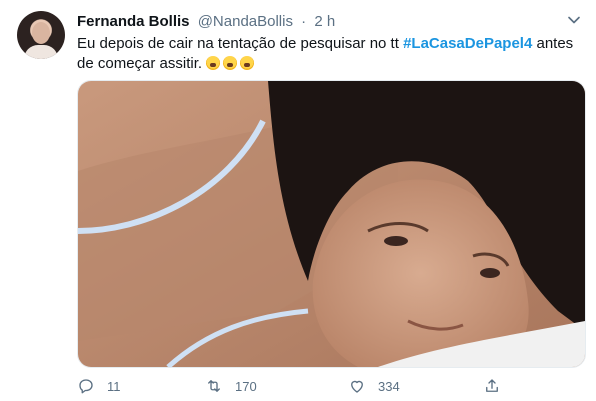 The width and height of the screenshot is (596, 401). I want to click on retweet-button: 170, so click(231, 386).